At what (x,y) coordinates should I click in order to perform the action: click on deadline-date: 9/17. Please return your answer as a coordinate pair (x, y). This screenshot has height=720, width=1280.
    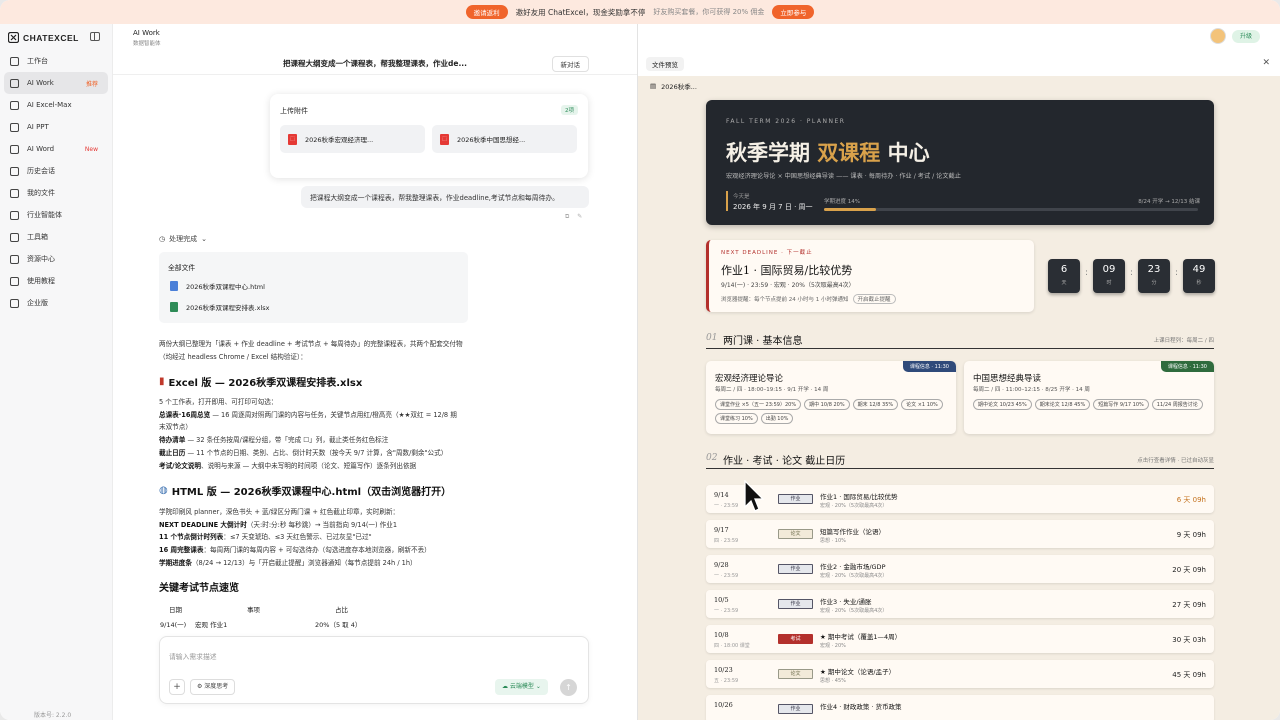
    Looking at the image, I should click on (721, 530).